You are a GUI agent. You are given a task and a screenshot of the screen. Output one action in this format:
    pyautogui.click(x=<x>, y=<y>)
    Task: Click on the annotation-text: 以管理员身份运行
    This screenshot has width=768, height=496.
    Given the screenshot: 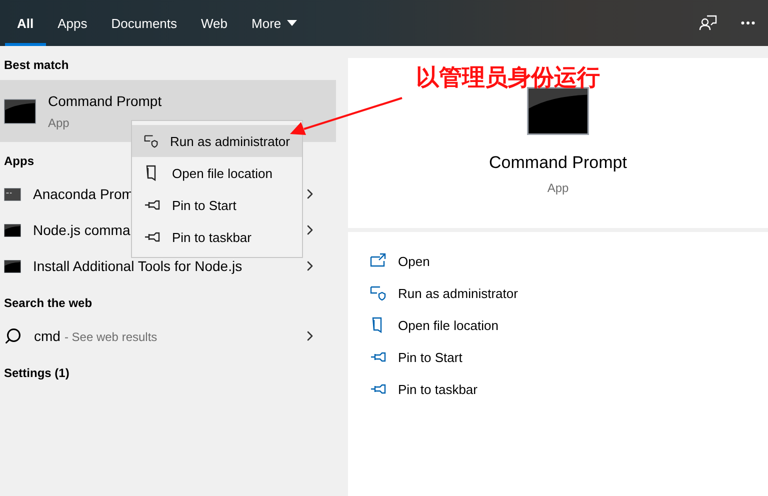 What is the action you would take?
    pyautogui.click(x=508, y=78)
    